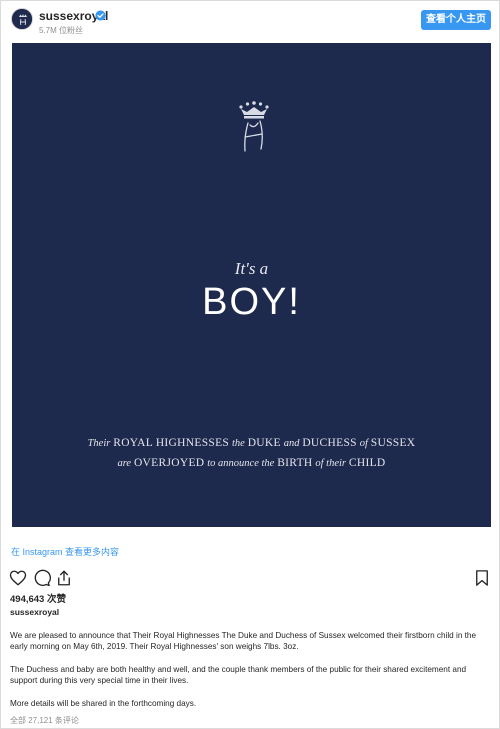 This screenshot has height=729, width=500. What do you see at coordinates (241, 463) in the screenshot?
I see `announce-word: to announce the` at bounding box center [241, 463].